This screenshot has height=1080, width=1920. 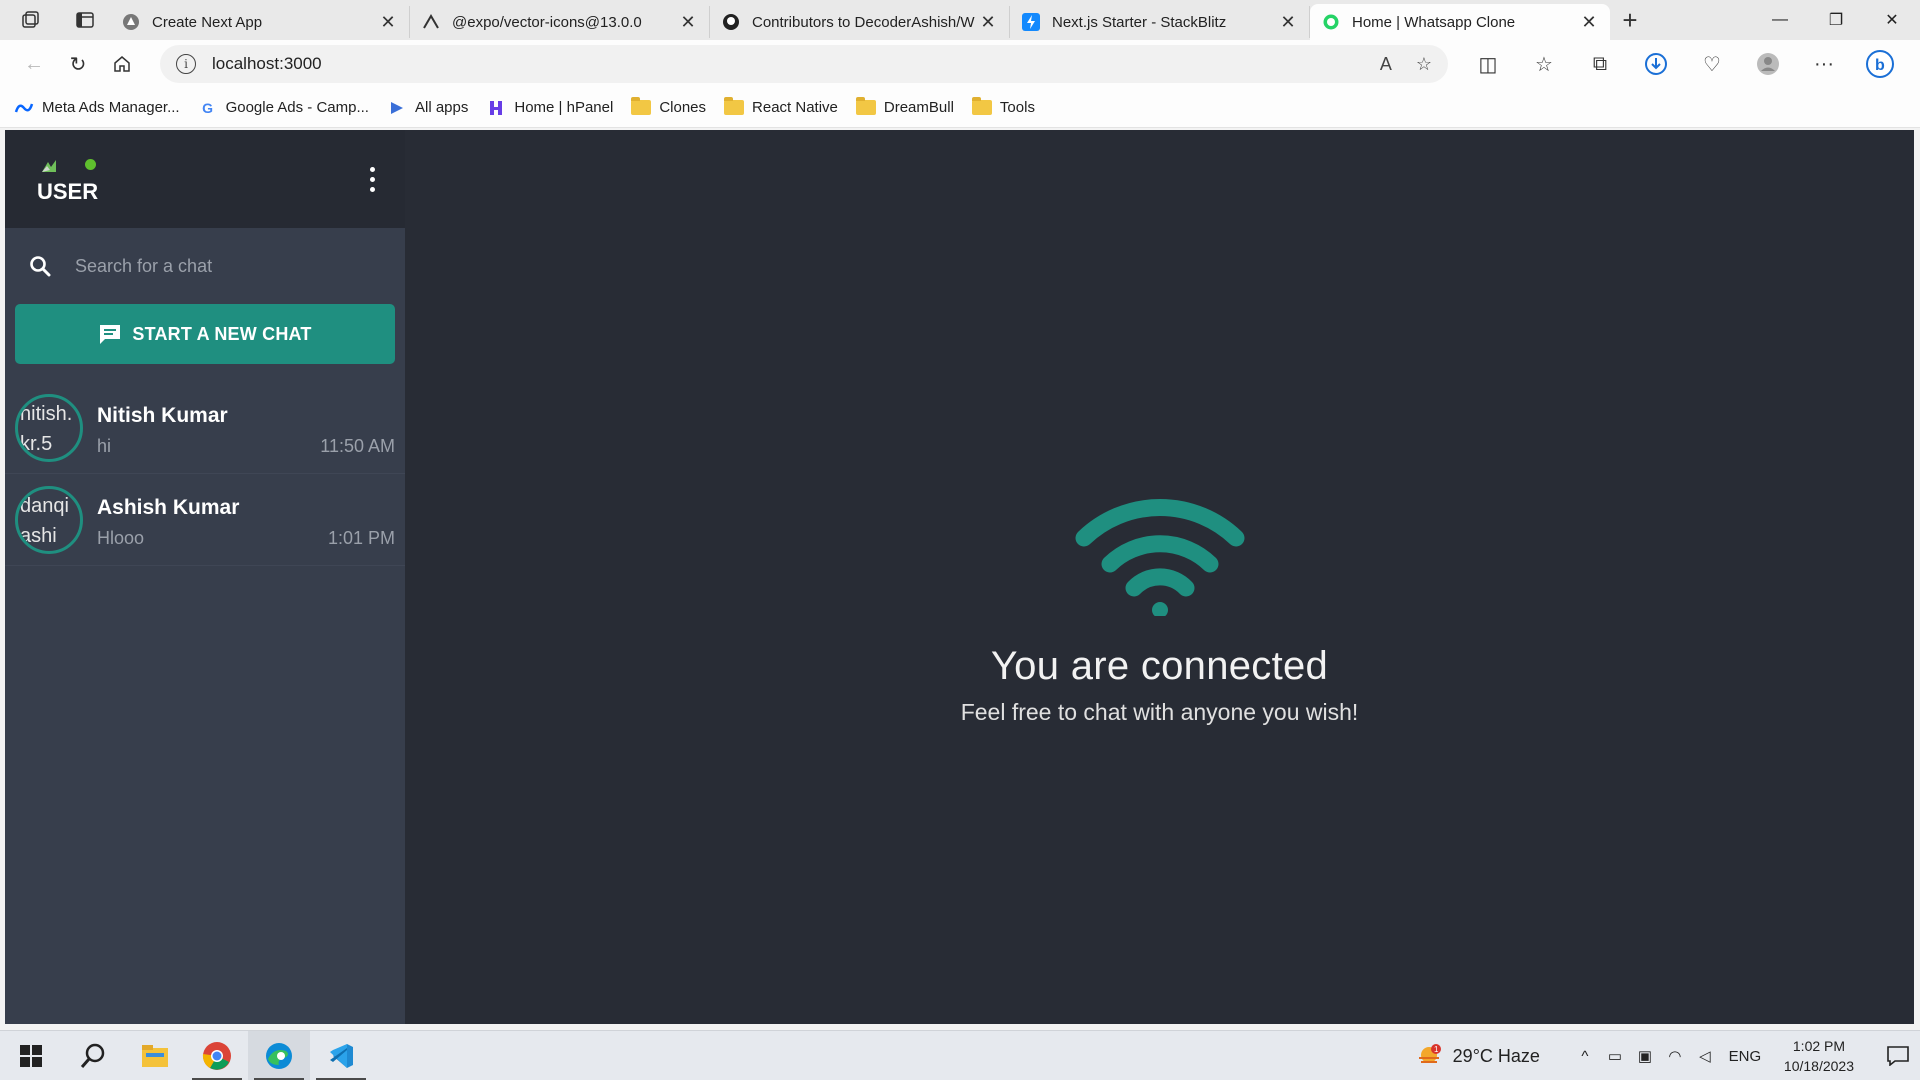 I want to click on chat-list-item: nitish.kr.5 Nitish Kumar hi 11:50 AM, so click(x=205, y=428).